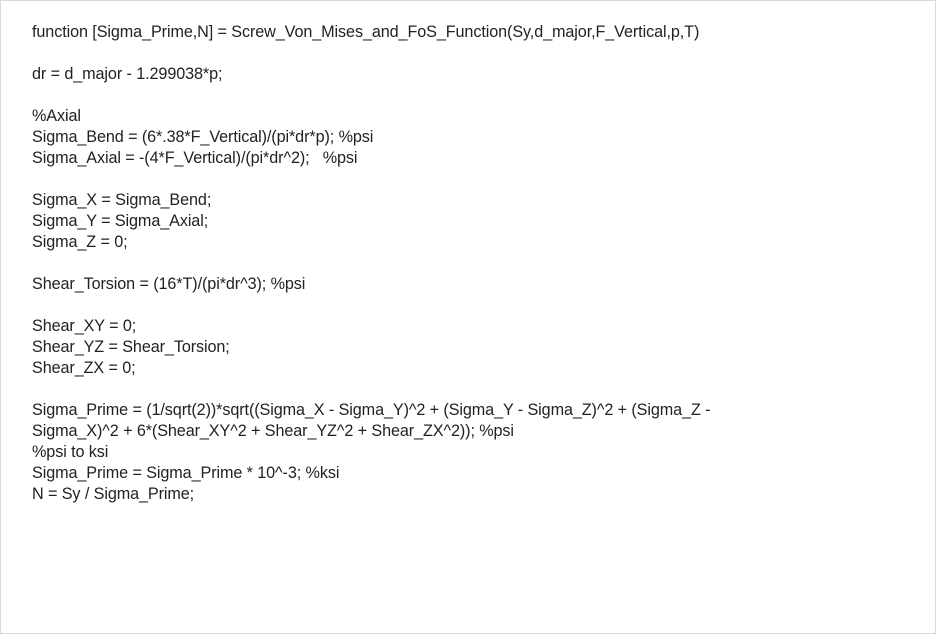  Describe the element at coordinates (80, 242) in the screenshot. I see `code-line-sigma-z: Sigma_Z = 0;` at that location.